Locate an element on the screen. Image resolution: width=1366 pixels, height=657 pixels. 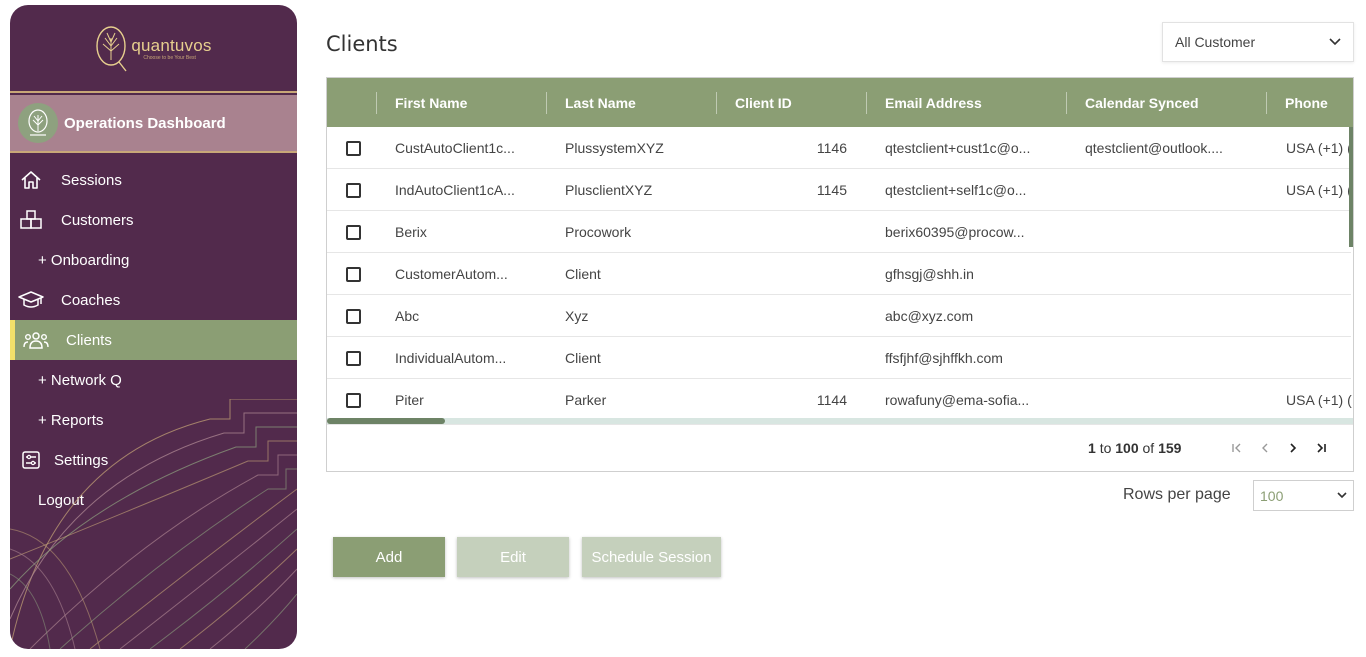
sidebar-item-settings: Settings is located at coordinates (153, 460).